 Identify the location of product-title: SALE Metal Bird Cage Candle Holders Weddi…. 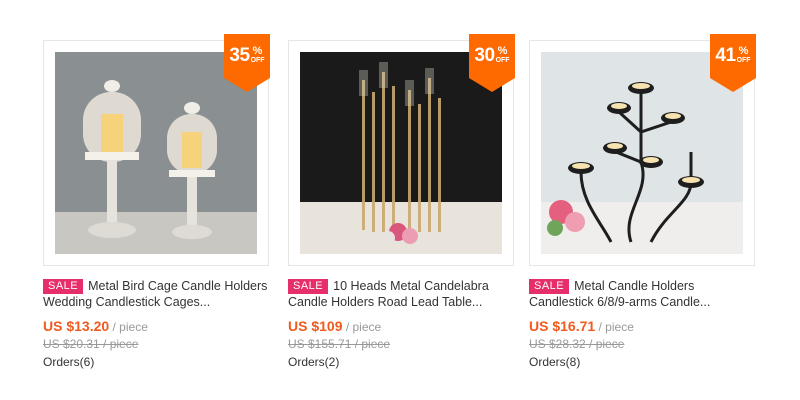
(156, 294).